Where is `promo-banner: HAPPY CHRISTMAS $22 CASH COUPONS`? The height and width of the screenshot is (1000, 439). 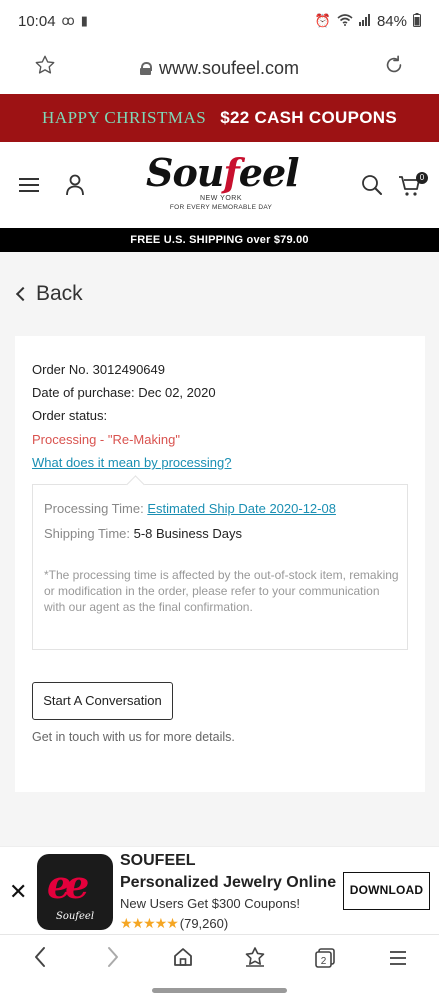 promo-banner: HAPPY CHRISTMAS $22 CASH COUPONS is located at coordinates (219, 118).